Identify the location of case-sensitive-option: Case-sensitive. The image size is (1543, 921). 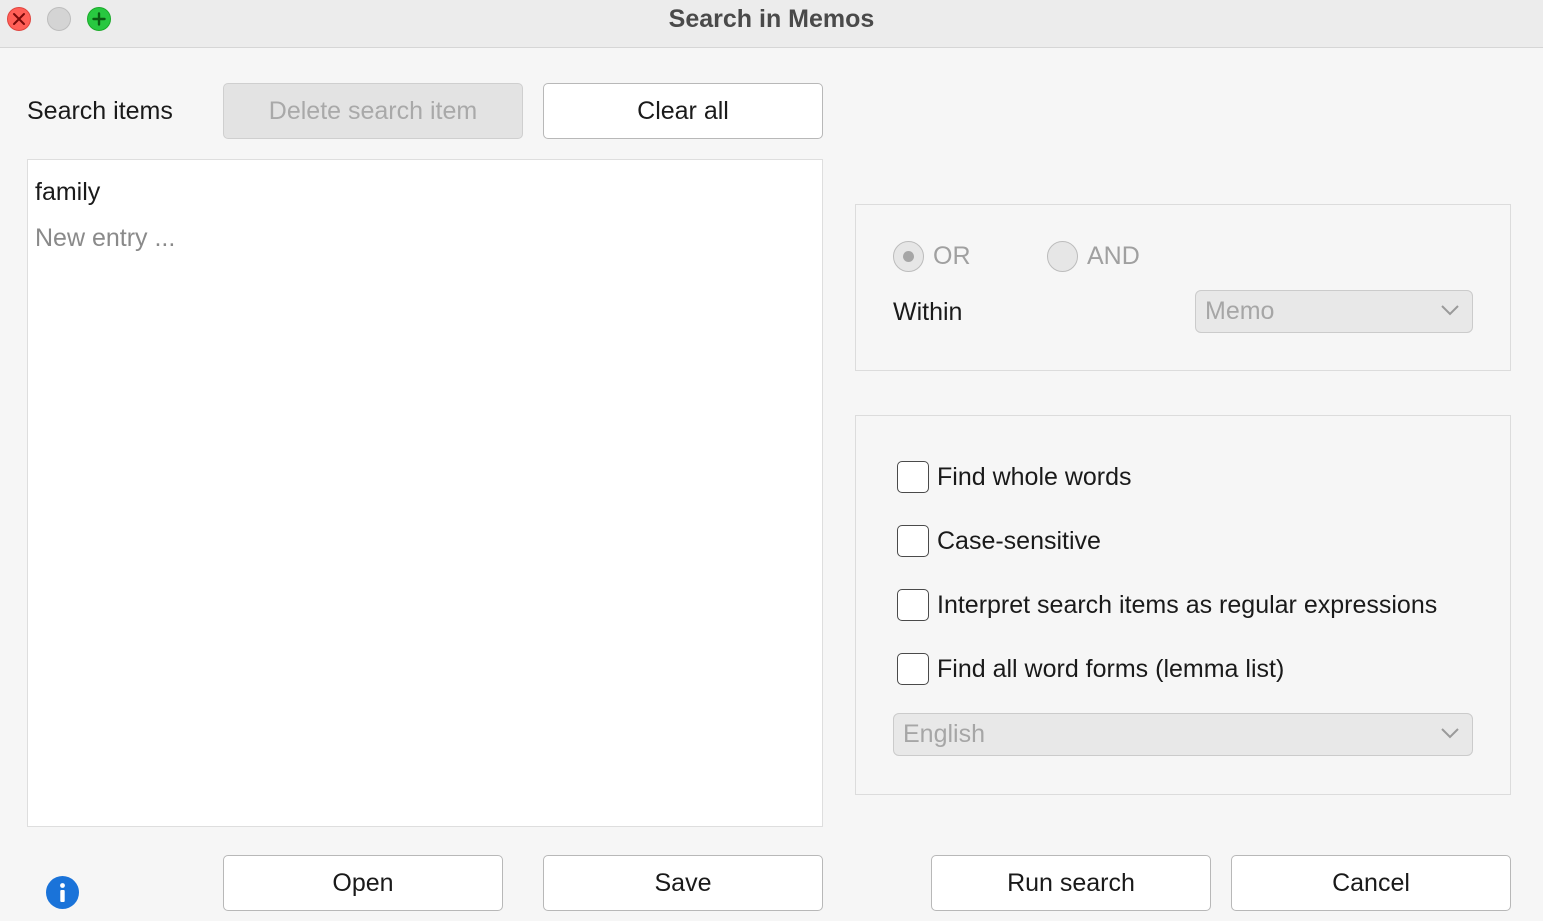
(999, 541).